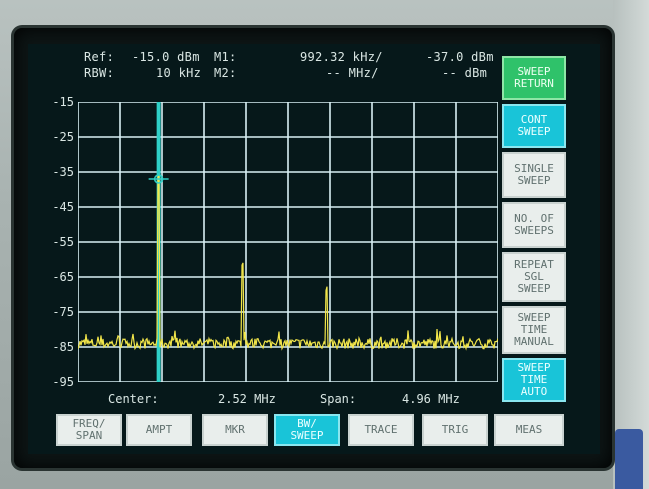 The image size is (649, 489). I want to click on hotkey-meas: MEAS, so click(529, 430).